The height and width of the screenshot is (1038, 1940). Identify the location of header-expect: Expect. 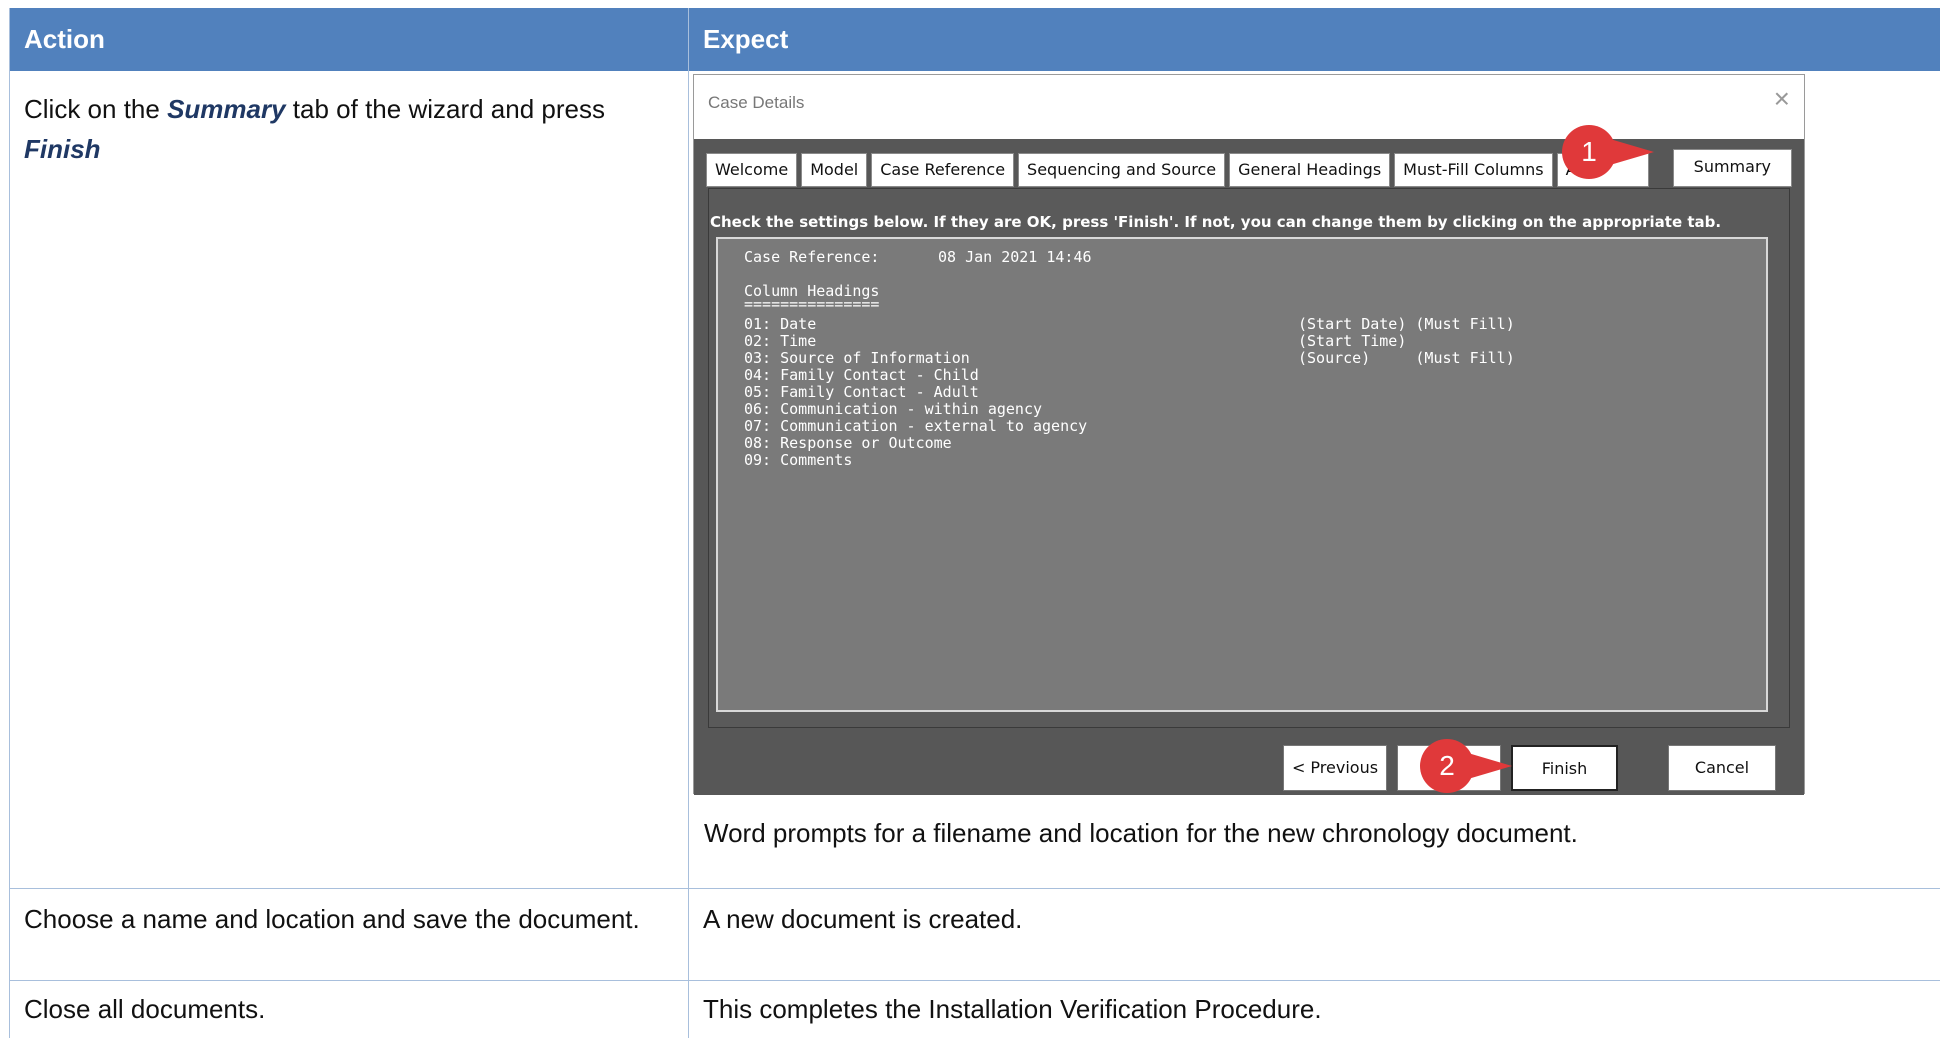
(746, 39).